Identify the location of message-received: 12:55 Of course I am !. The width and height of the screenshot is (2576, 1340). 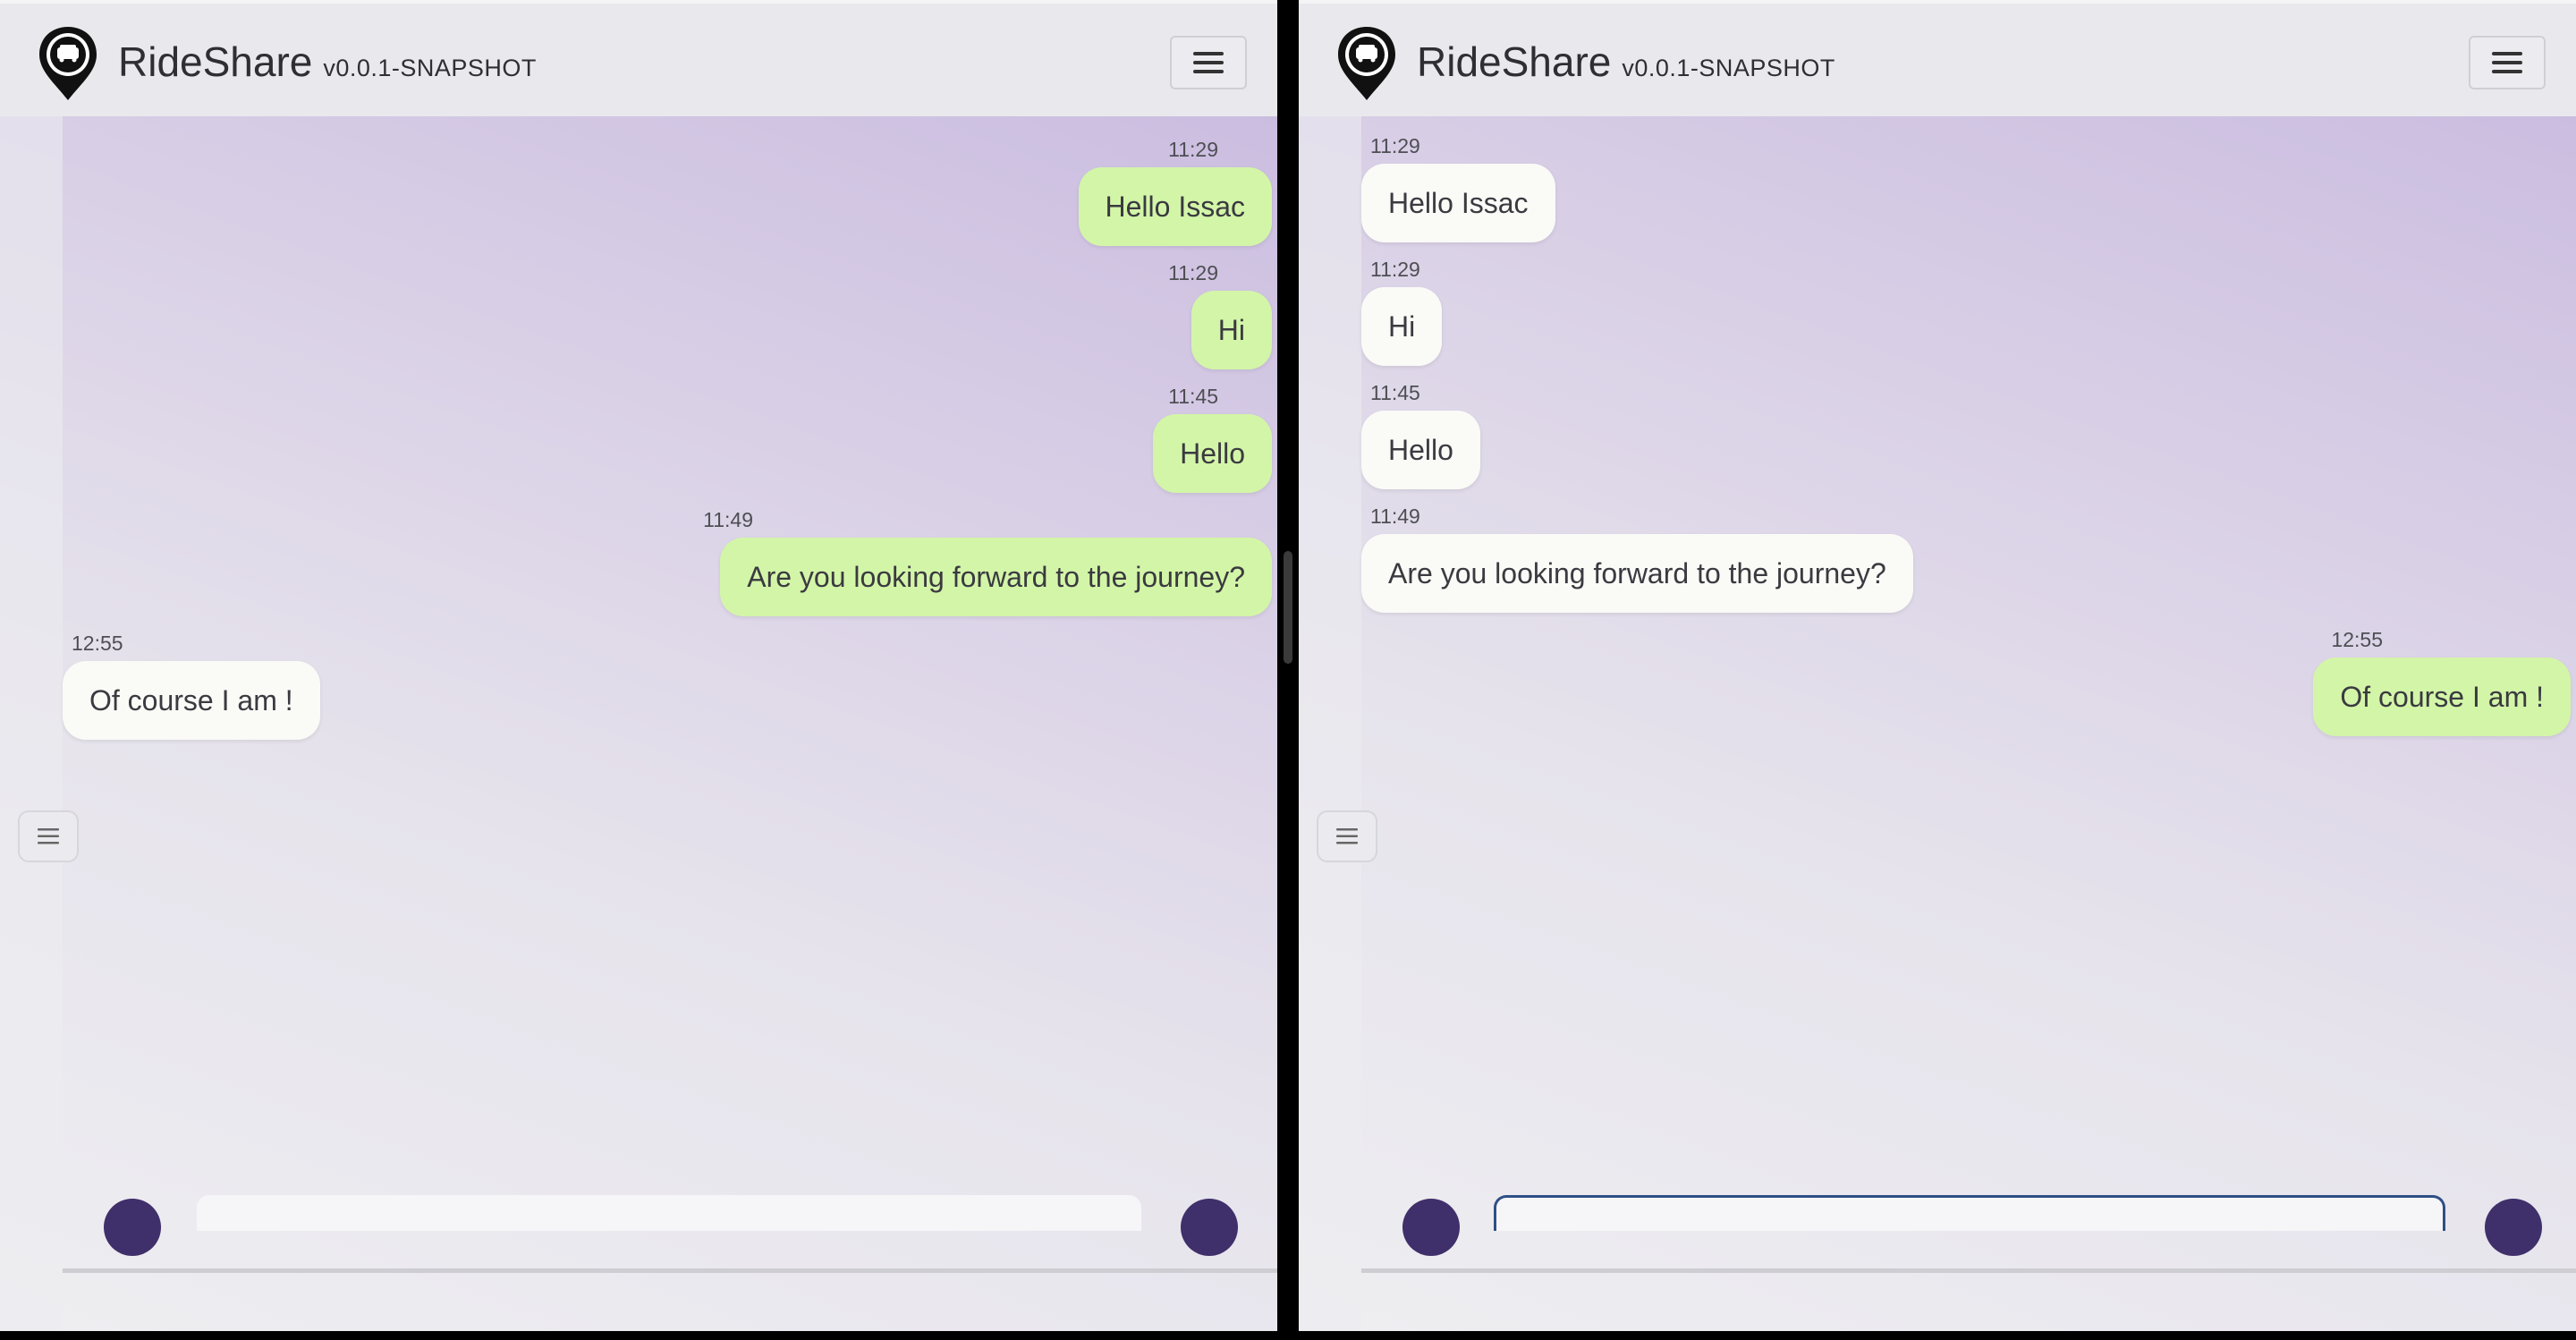
(191, 686).